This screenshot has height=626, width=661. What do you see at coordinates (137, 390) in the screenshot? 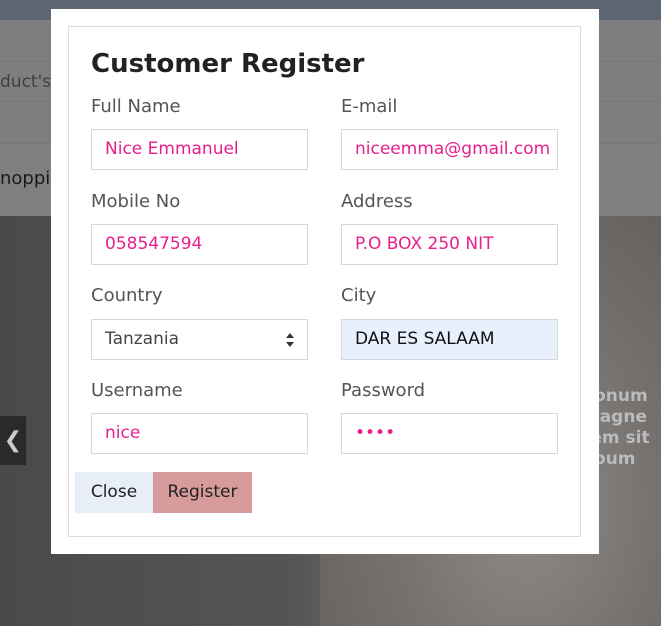
I see `username-label: Username` at bounding box center [137, 390].